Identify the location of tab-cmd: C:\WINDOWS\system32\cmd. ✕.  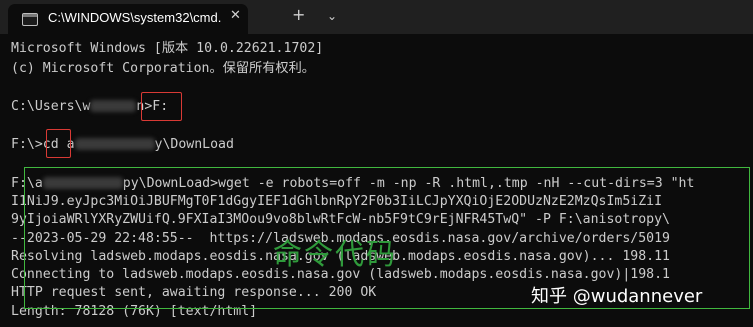
(128, 19).